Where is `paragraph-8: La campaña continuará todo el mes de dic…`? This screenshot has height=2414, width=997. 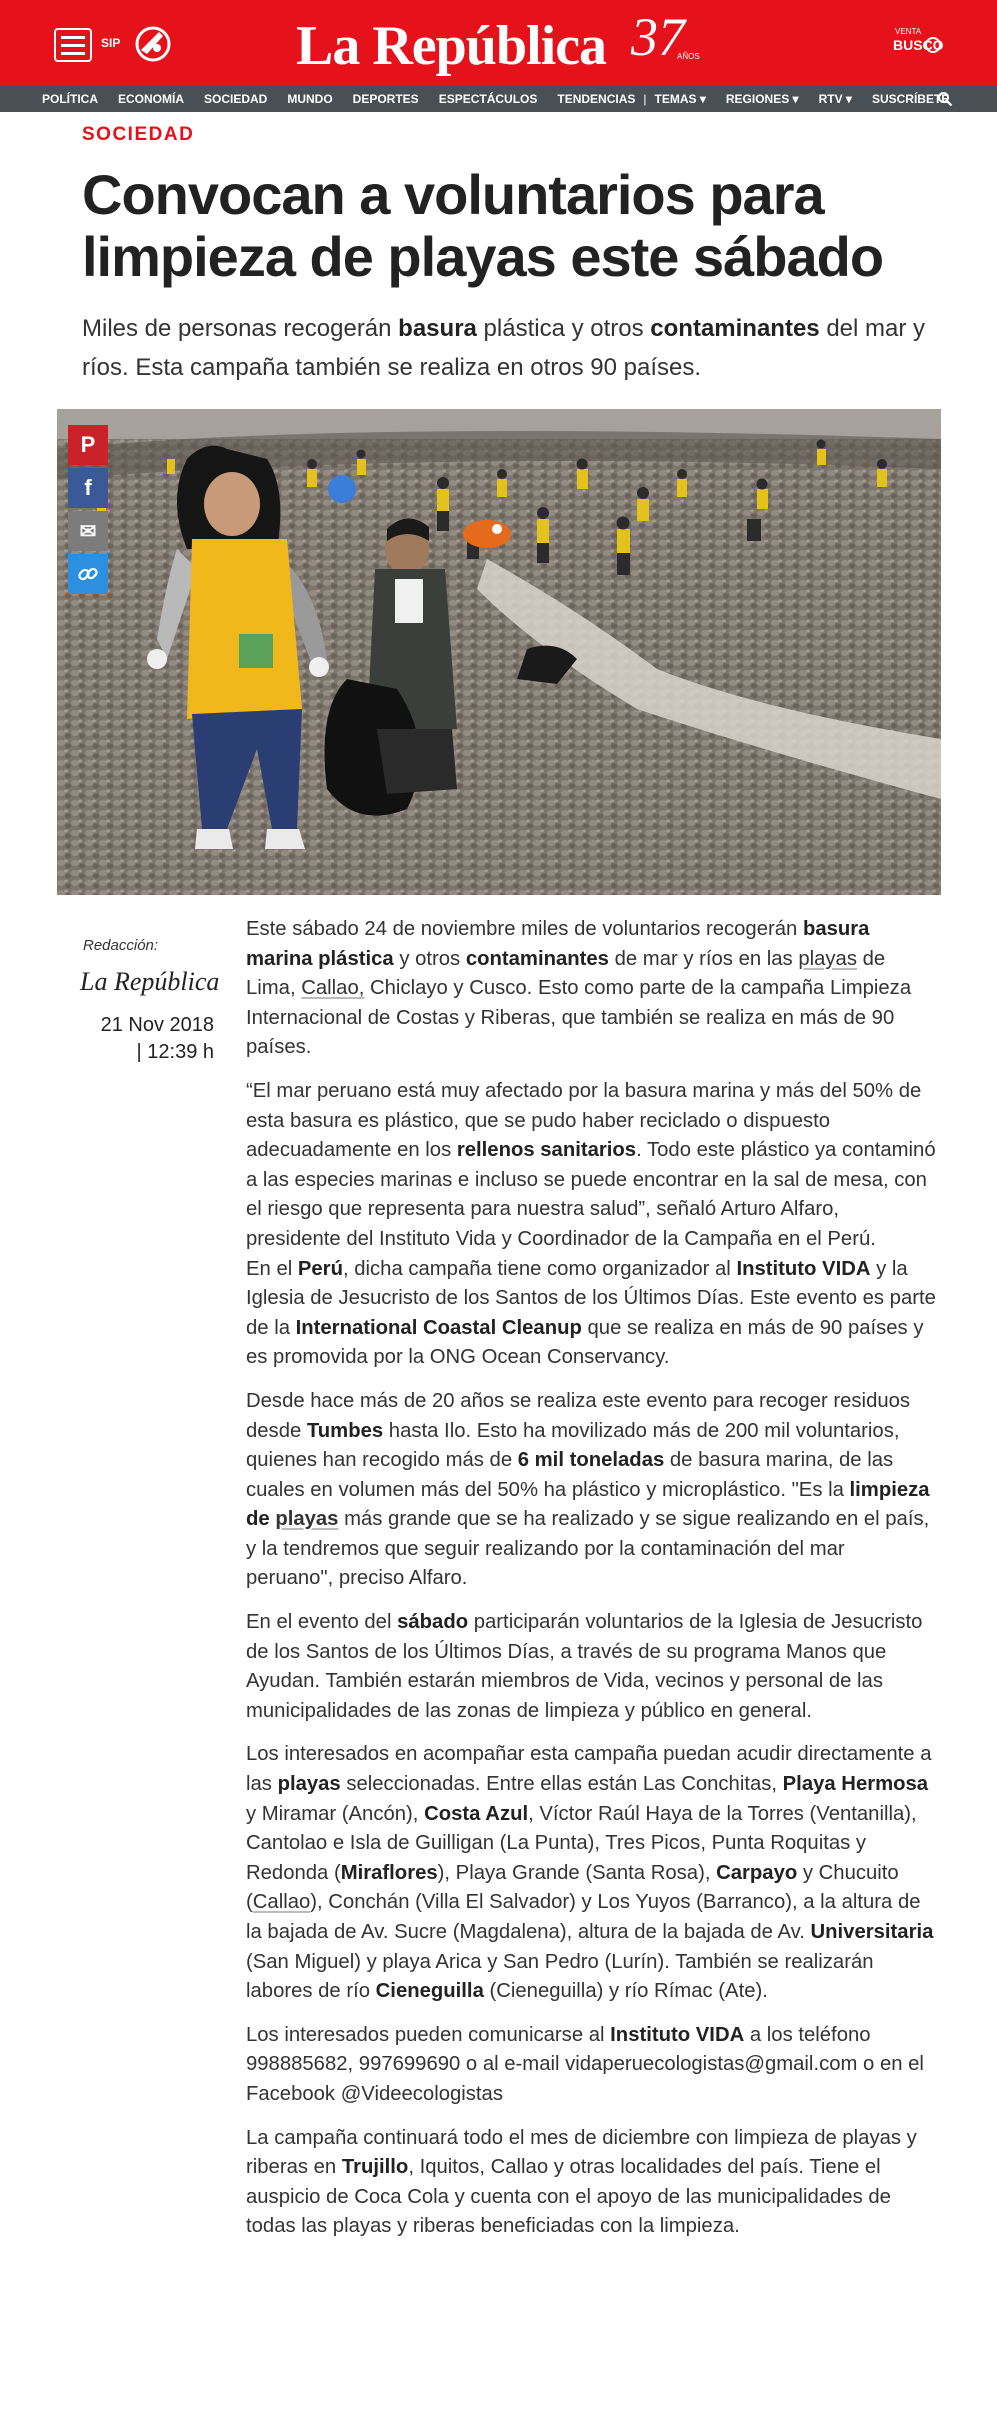
paragraph-8: La campaña continuará todo el mes de dic… is located at coordinates (581, 2182).